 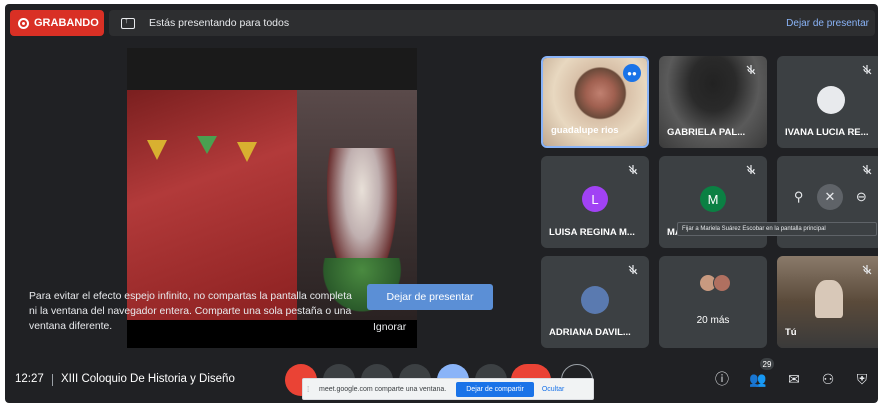 I want to click on remove-icon: ⊖, so click(x=861, y=197).